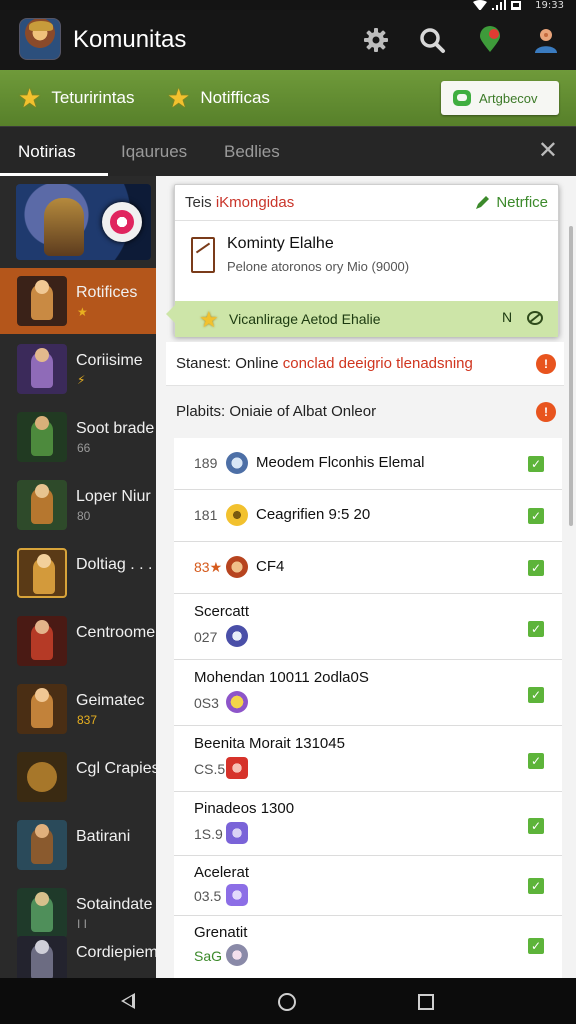 The height and width of the screenshot is (1024, 576). What do you see at coordinates (83, 222) in the screenshot?
I see `featured-banner` at bounding box center [83, 222].